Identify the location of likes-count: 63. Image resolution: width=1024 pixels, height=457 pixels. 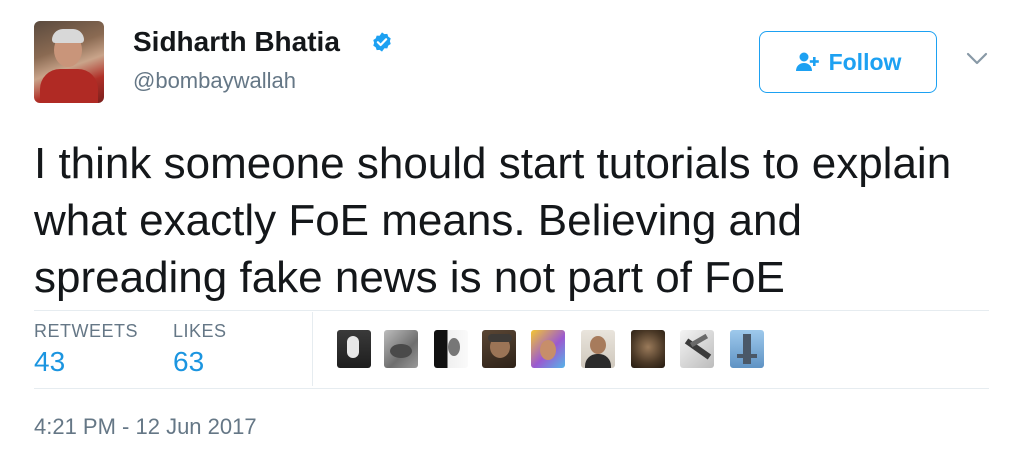
(188, 362).